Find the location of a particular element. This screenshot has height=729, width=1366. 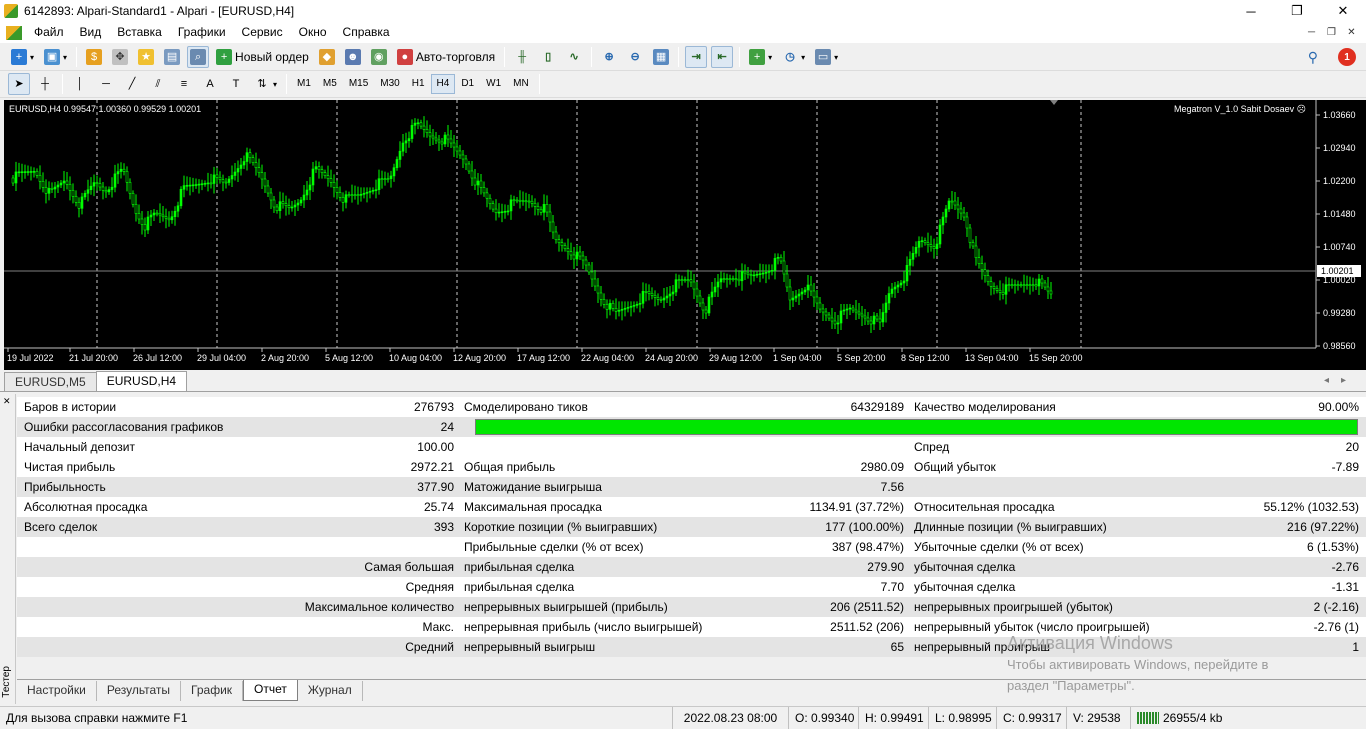

label-tool: T is located at coordinates (236, 84).